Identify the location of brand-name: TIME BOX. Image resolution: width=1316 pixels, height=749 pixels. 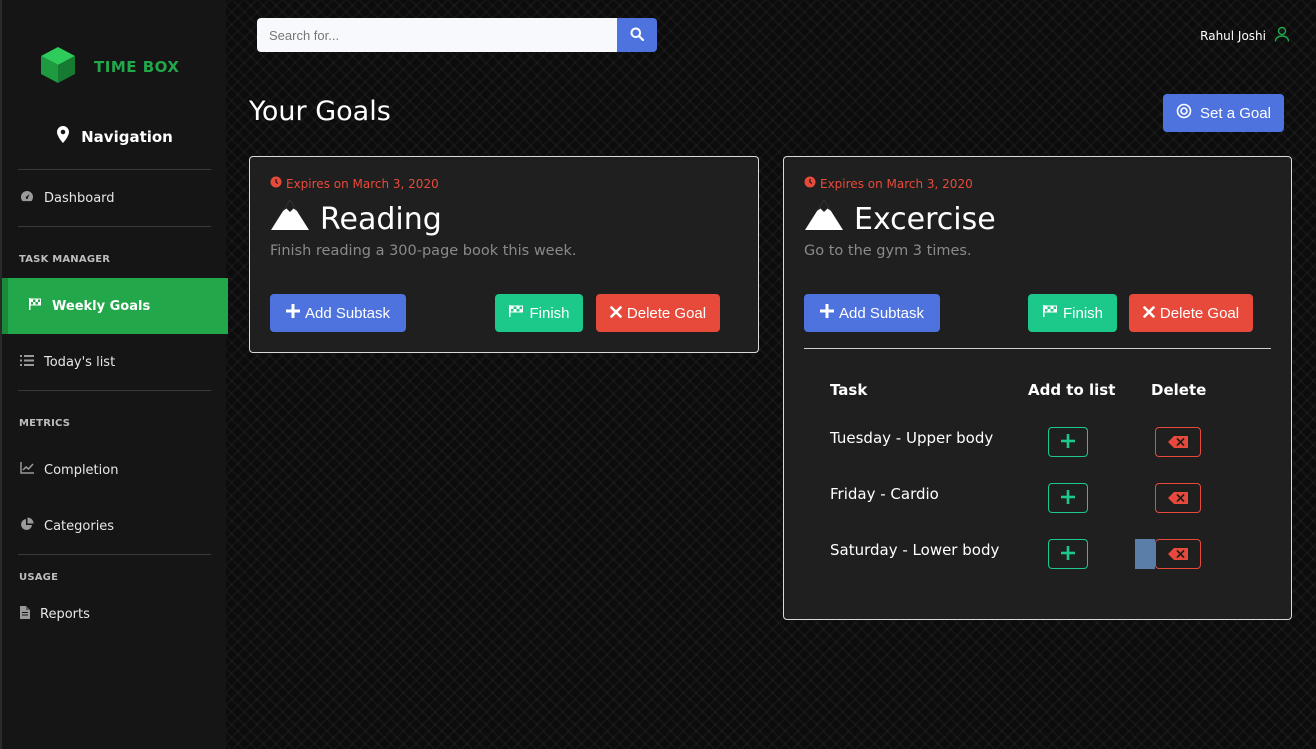
(137, 67).